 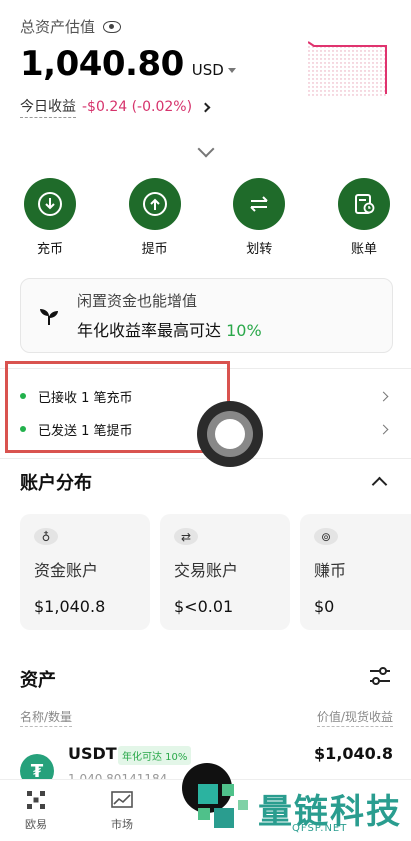 What do you see at coordinates (259, 249) in the screenshot?
I see `transfer-label: 划转` at bounding box center [259, 249].